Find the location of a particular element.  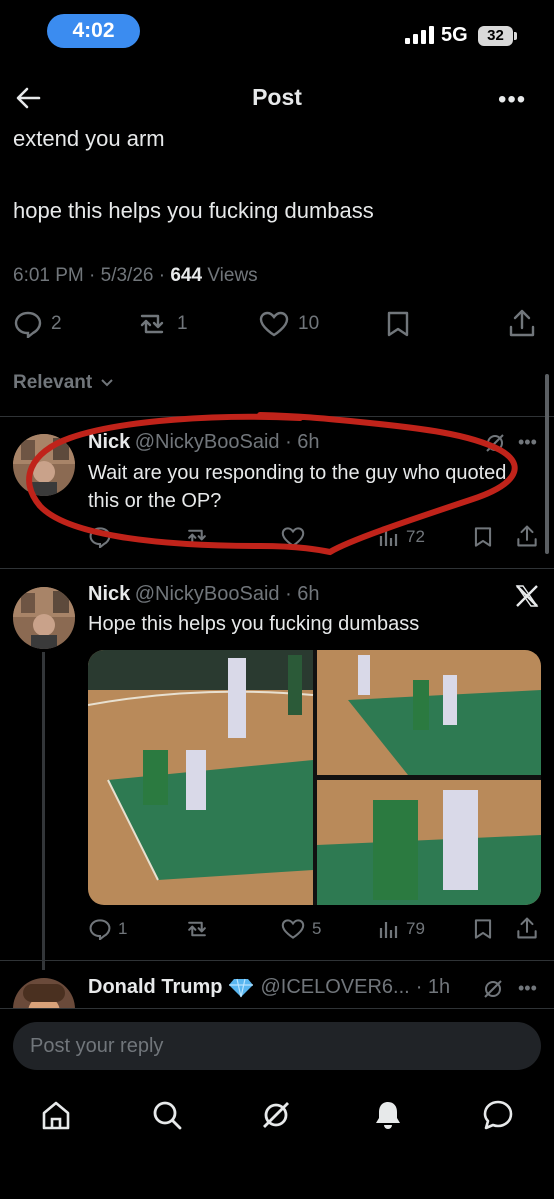

battery-tip is located at coordinates (515, 36).